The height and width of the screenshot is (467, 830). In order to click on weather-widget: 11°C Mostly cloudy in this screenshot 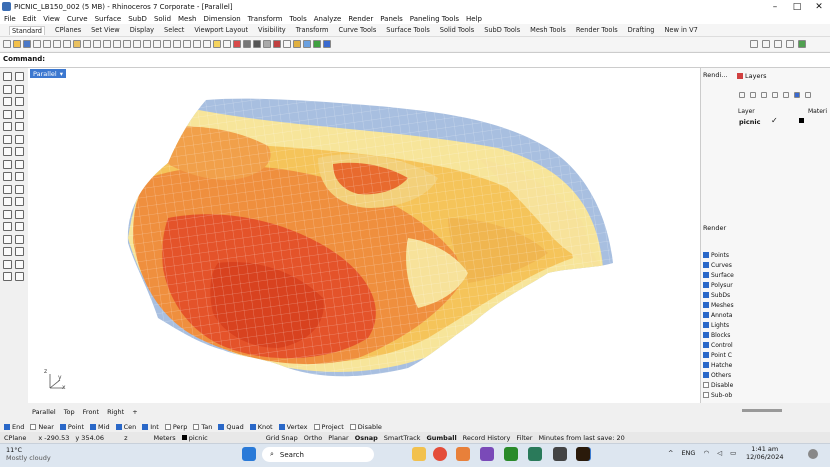, I will do `click(28, 454)`.